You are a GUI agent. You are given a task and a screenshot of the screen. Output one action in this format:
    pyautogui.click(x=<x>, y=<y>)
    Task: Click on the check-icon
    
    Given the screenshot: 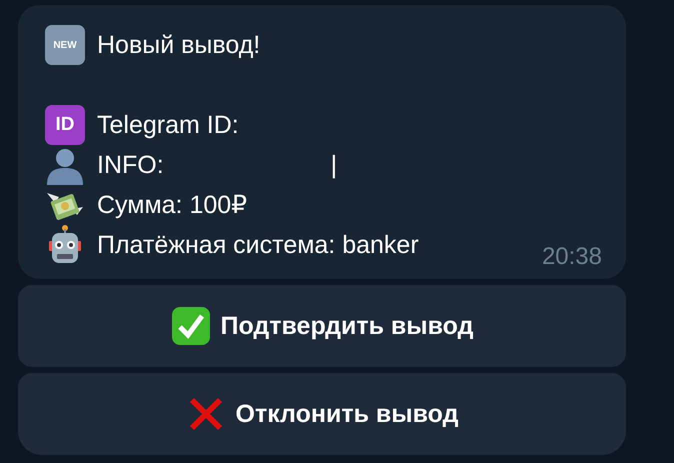 What is the action you would take?
    pyautogui.click(x=190, y=326)
    